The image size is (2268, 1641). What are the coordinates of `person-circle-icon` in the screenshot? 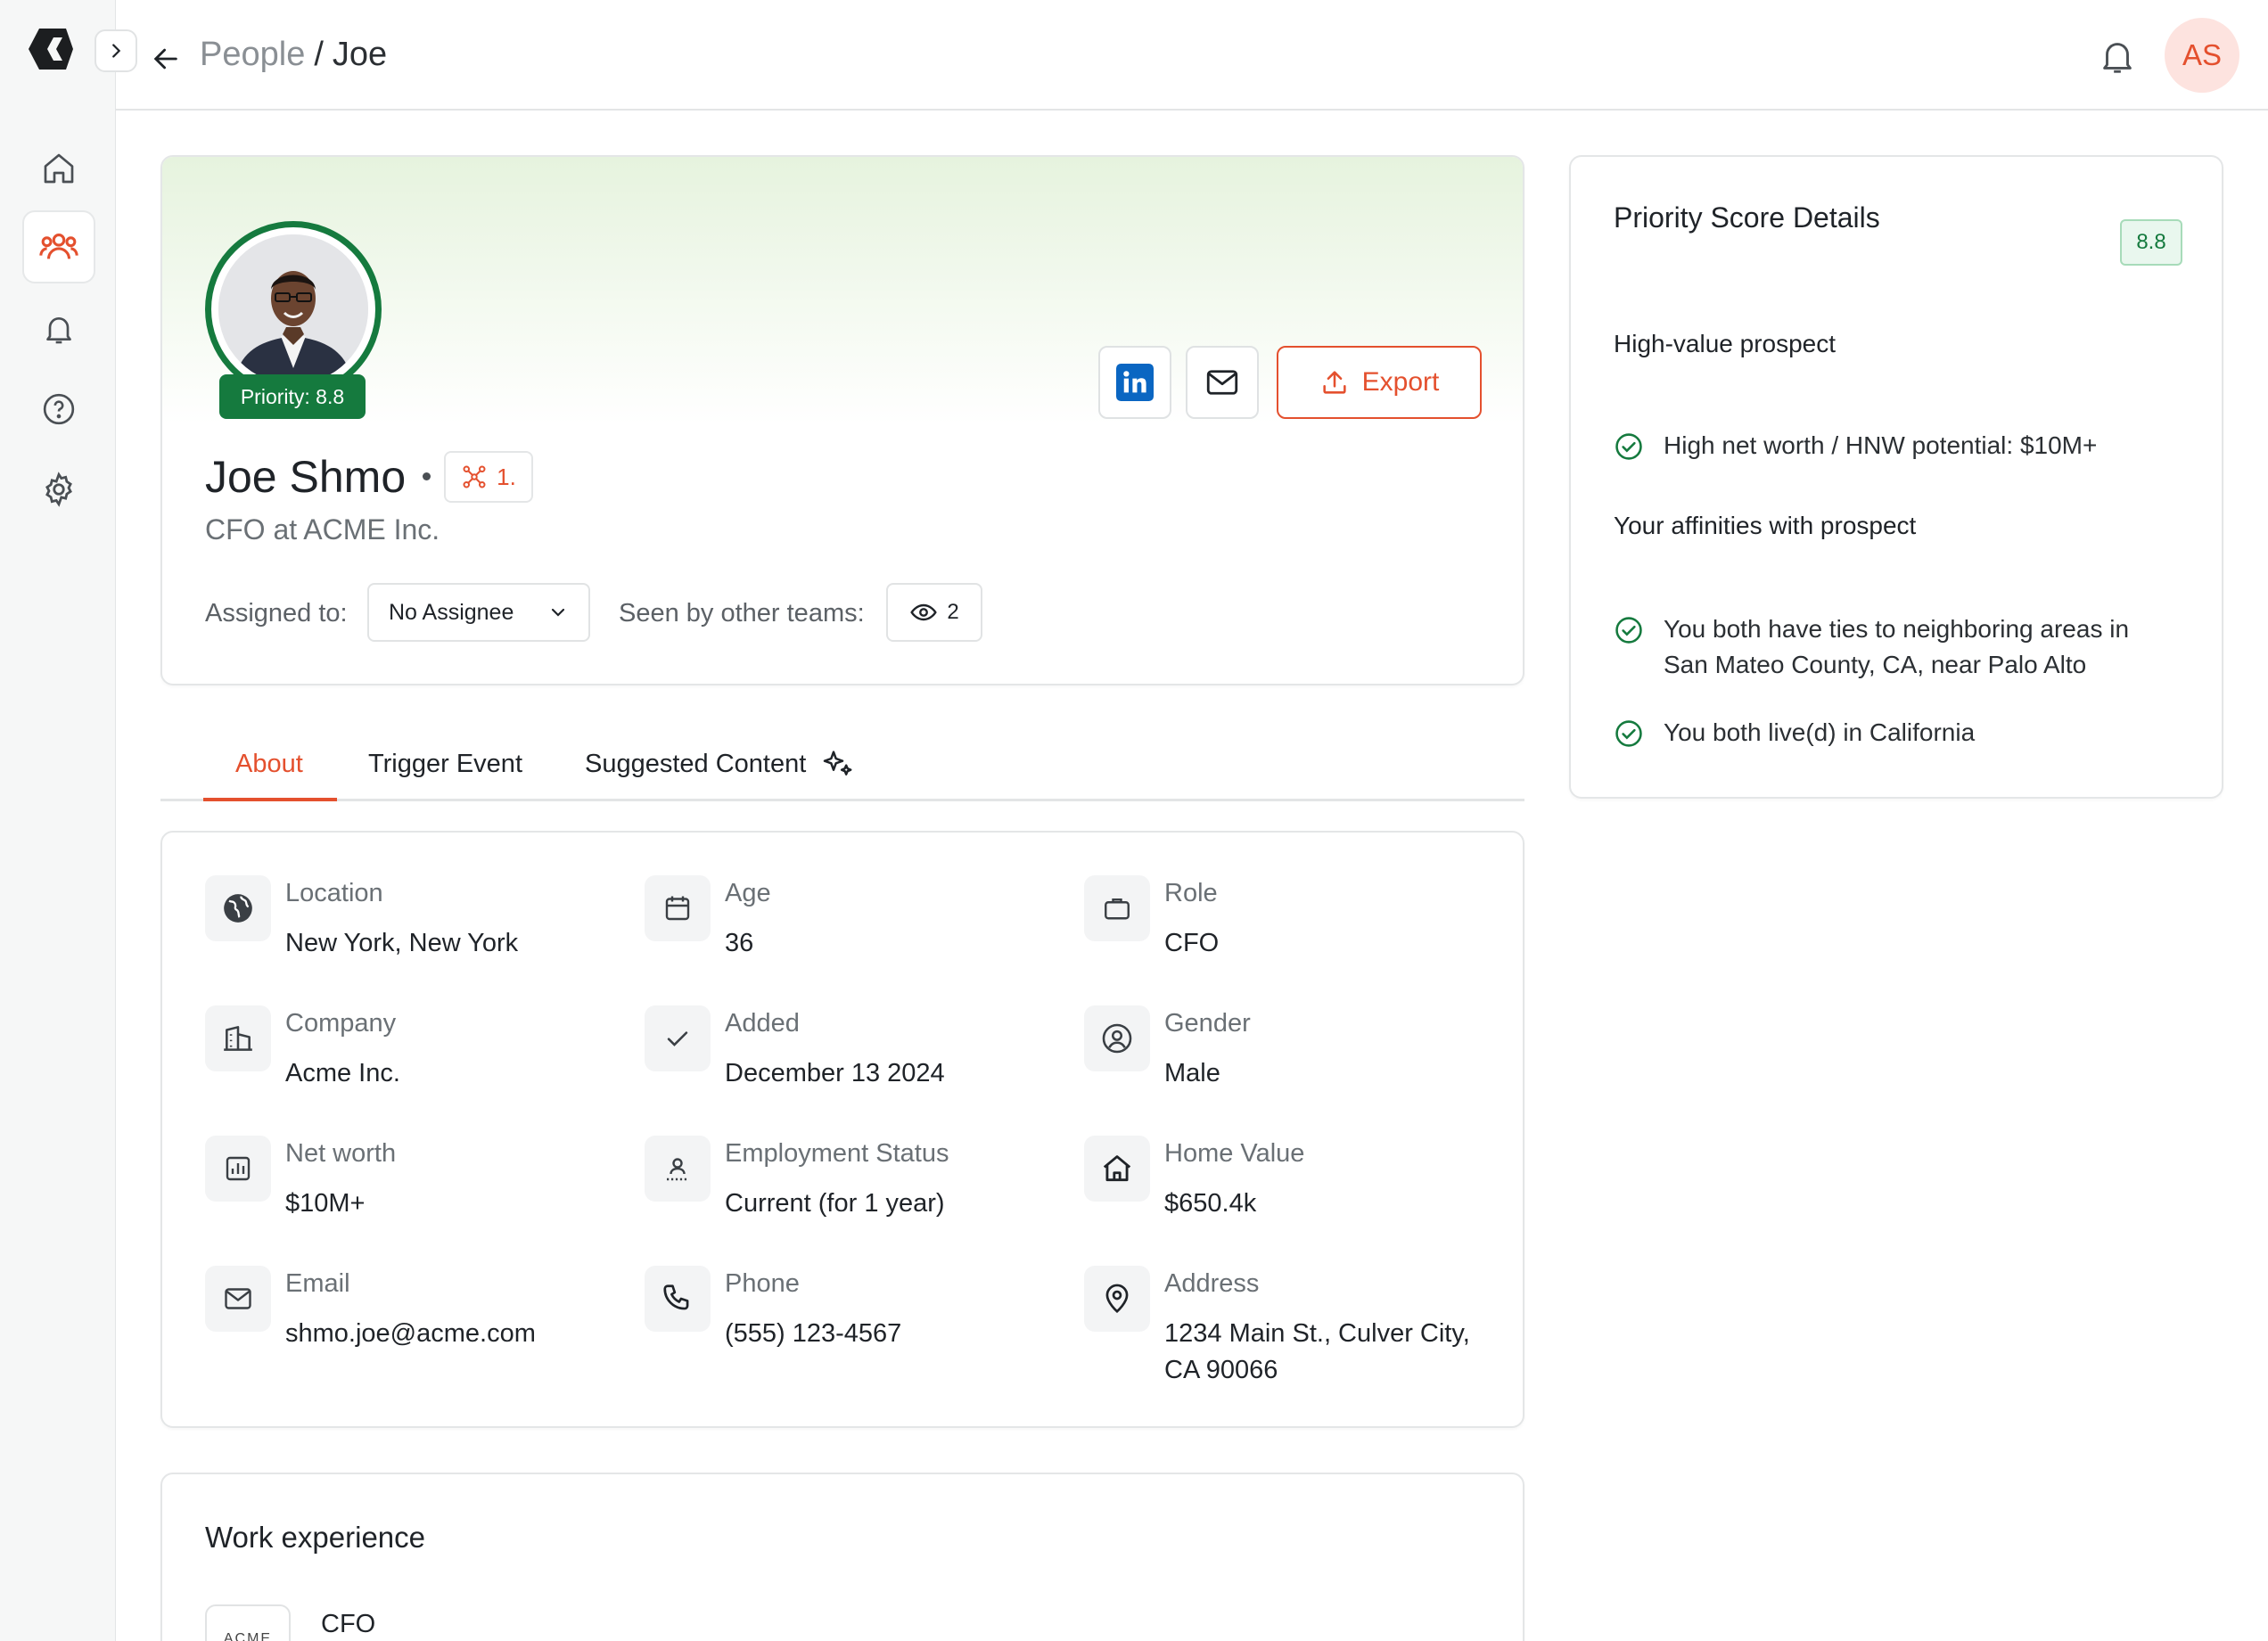 It's located at (1117, 1038).